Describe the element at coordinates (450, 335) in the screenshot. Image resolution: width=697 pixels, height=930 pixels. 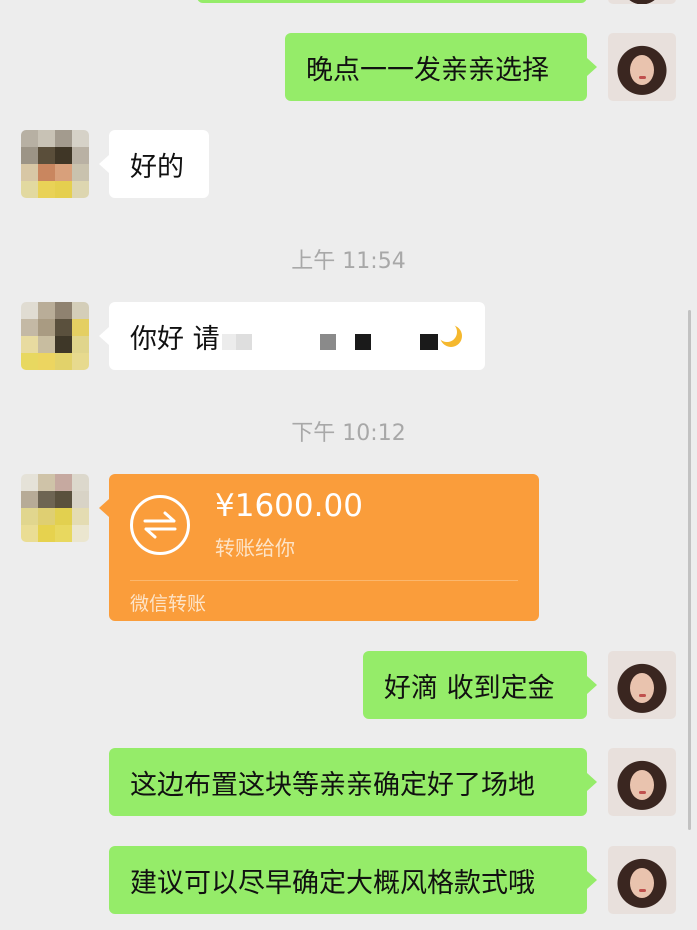
I see `moon-emoji-icon` at that location.